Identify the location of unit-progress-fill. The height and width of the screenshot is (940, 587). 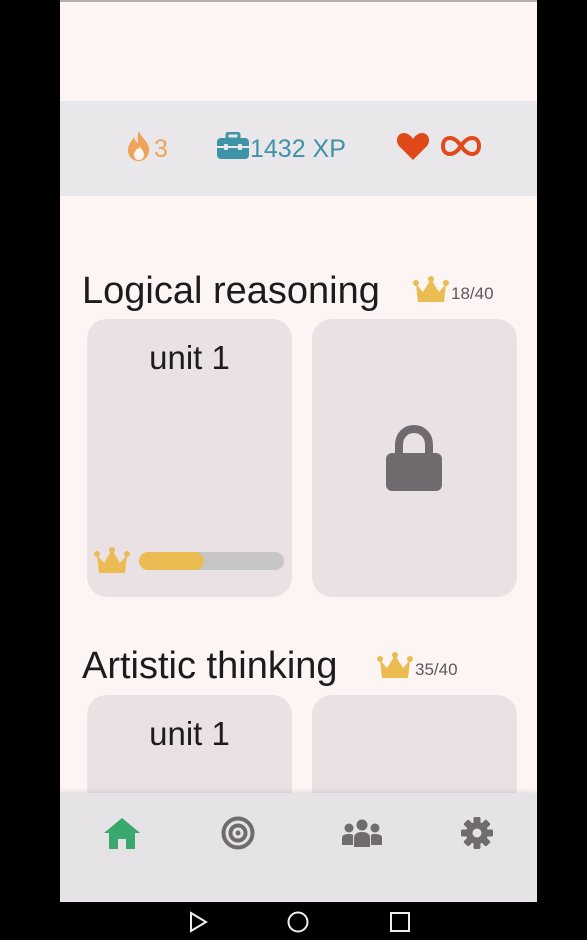
(172, 561).